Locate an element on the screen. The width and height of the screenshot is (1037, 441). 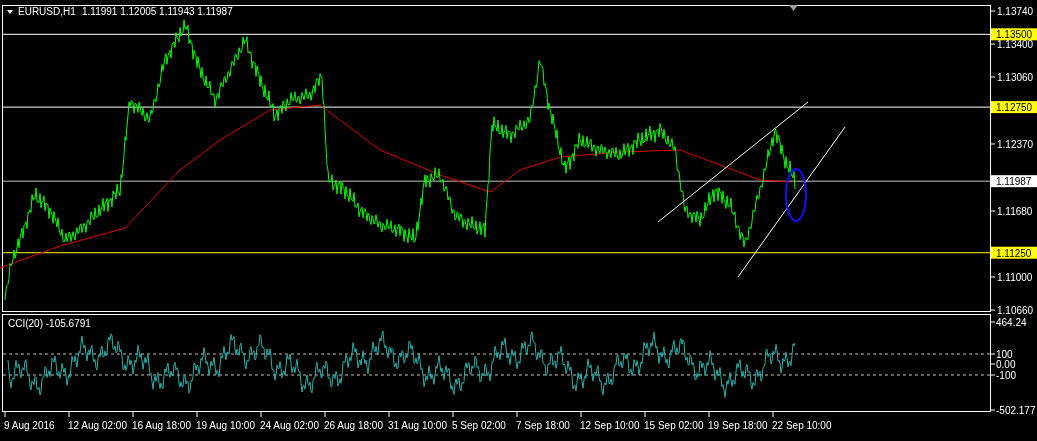
chart-ohlc-prices: 1.11991 1.12005 1.11943 1.11987 is located at coordinates (157, 11).